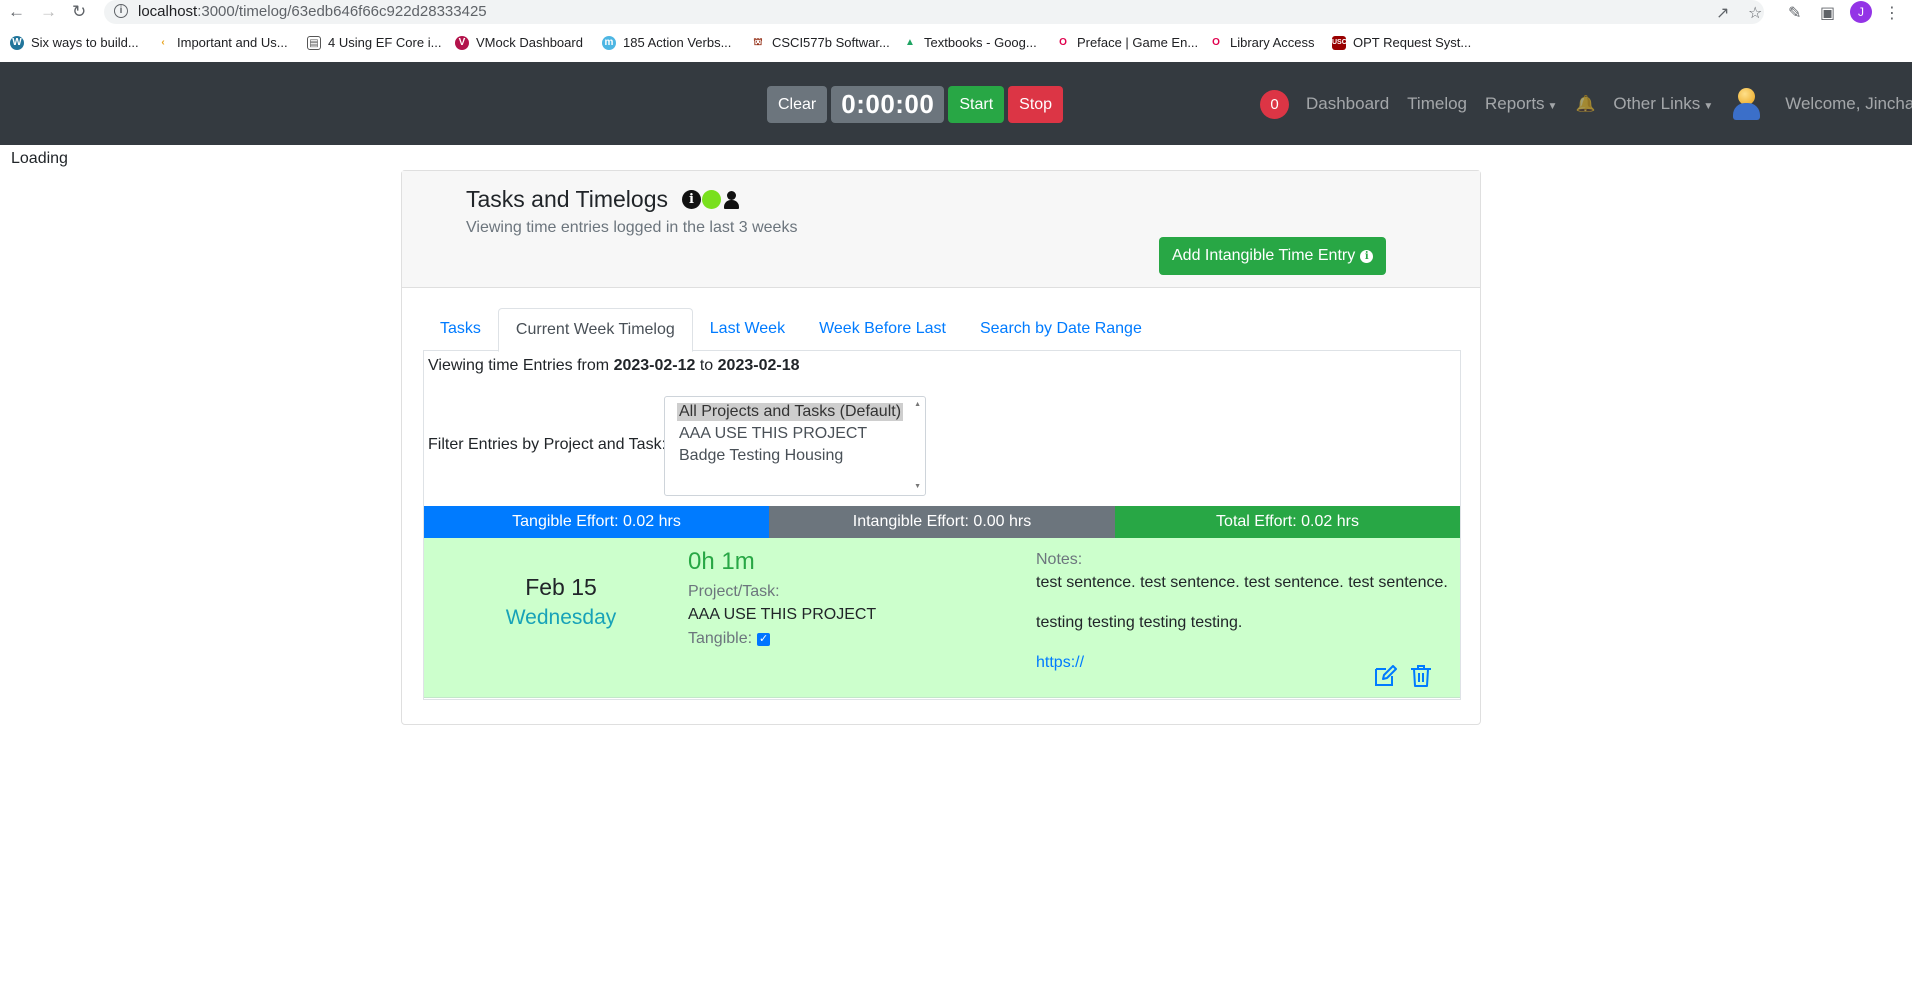 Image resolution: width=1912 pixels, height=987 pixels. Describe the element at coordinates (1521, 104) in the screenshot. I see `nav-reports-dropdown: Reports ▼` at that location.